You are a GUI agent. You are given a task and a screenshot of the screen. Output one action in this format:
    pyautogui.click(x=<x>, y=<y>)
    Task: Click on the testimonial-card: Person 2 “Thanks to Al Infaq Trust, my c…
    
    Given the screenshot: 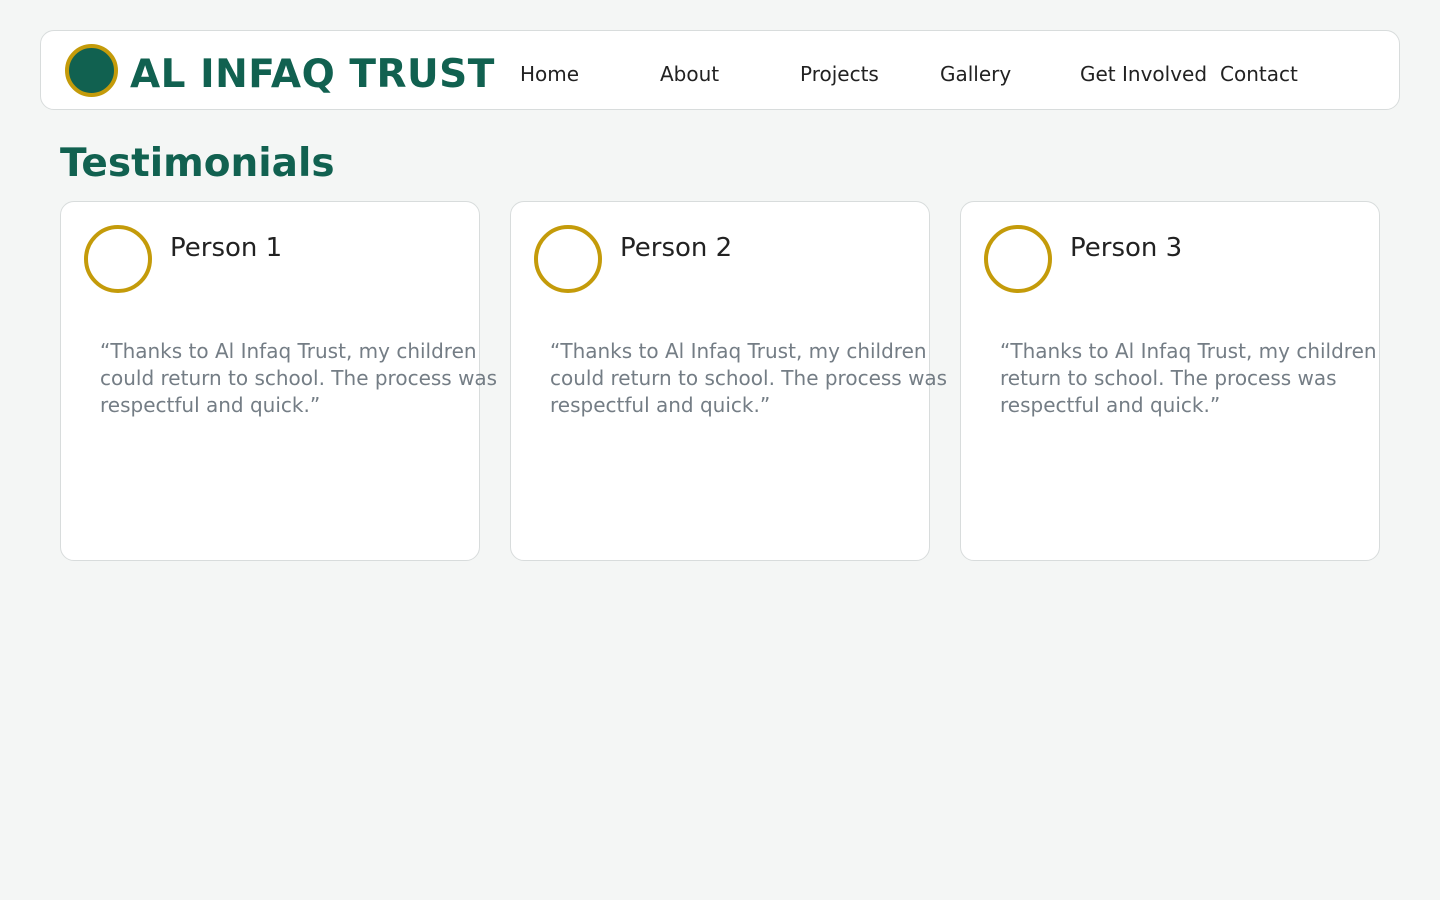 What is the action you would take?
    pyautogui.click(x=728, y=381)
    